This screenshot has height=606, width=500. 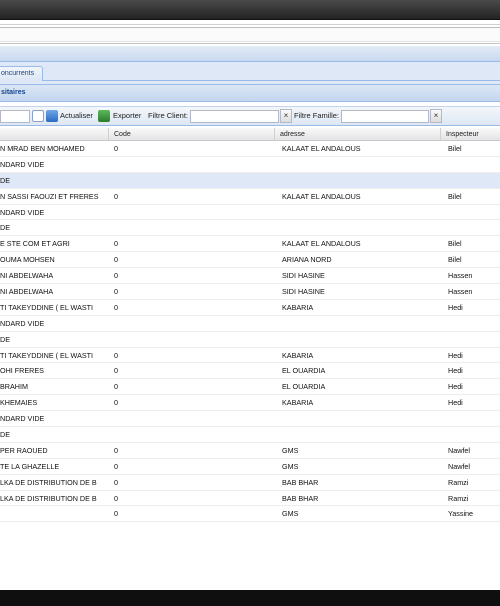 I want to click on calendar-icon, so click(x=38, y=116).